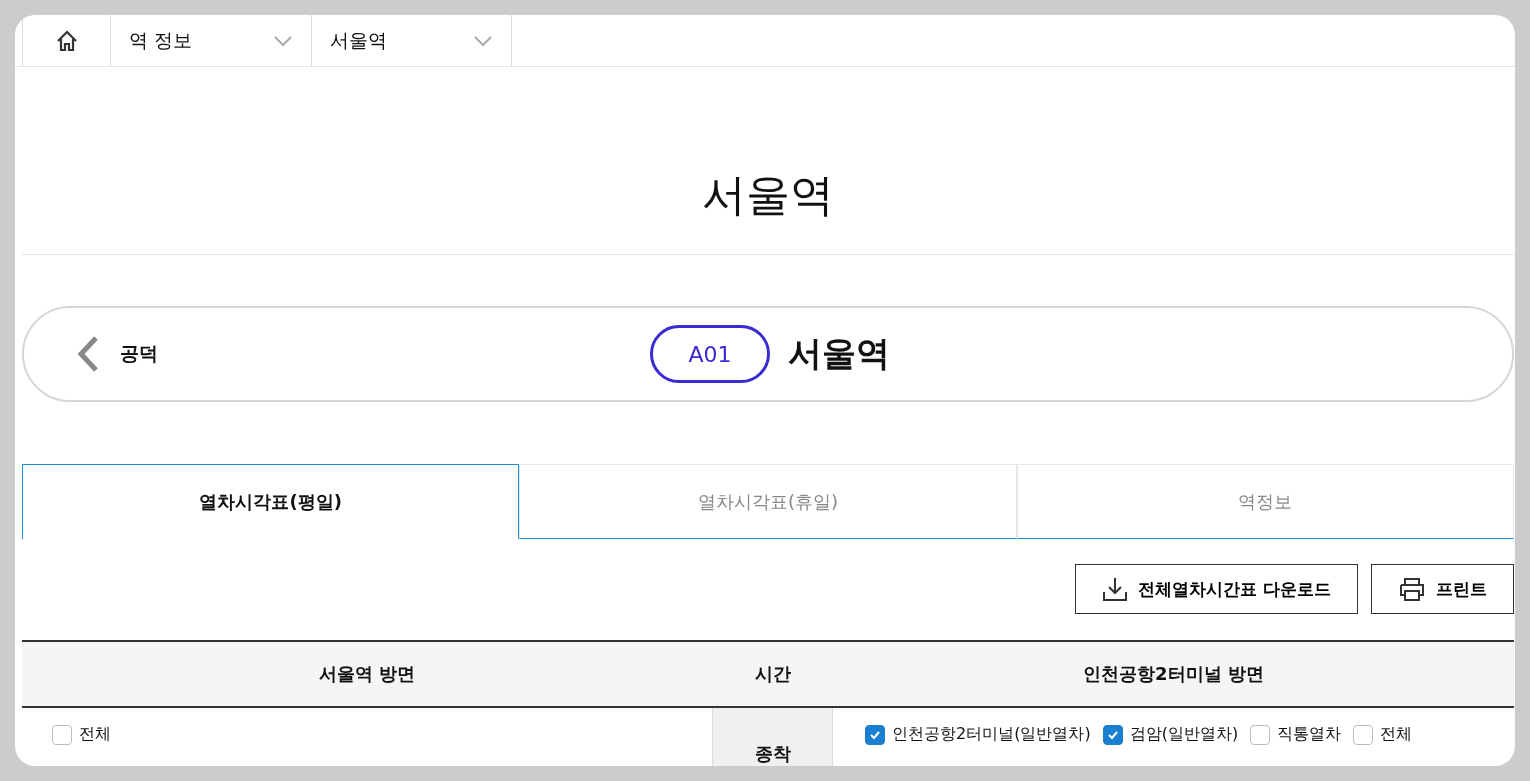 The width and height of the screenshot is (1530, 781). I want to click on download-icon, so click(1115, 589).